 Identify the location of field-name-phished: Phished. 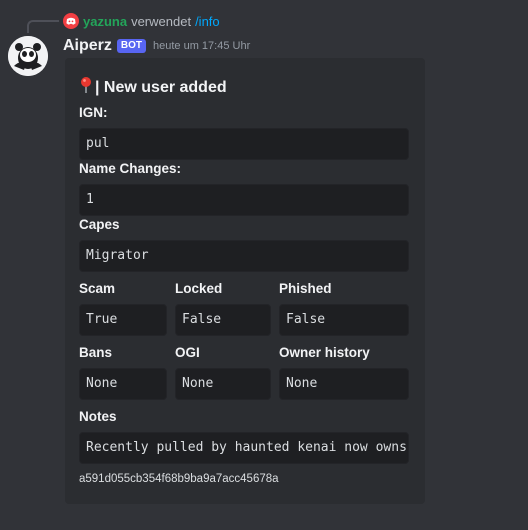
(305, 288).